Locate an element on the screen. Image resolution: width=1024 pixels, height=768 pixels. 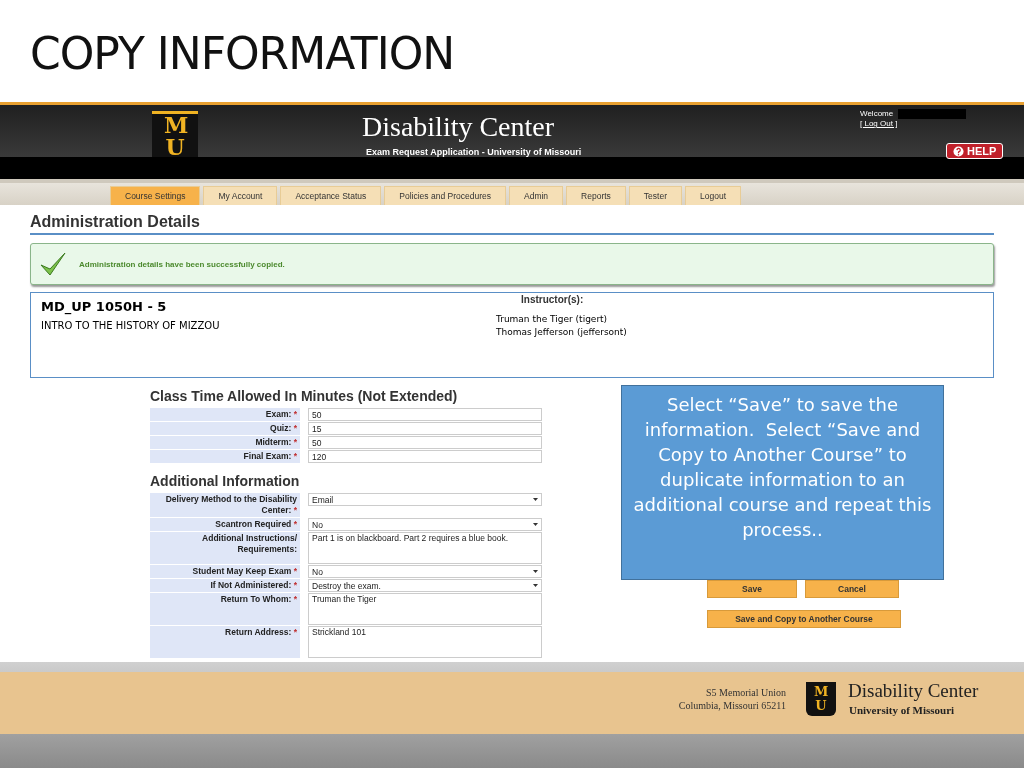
success-message: Administration details have been successfully copied. is located at coordinates (182, 264).